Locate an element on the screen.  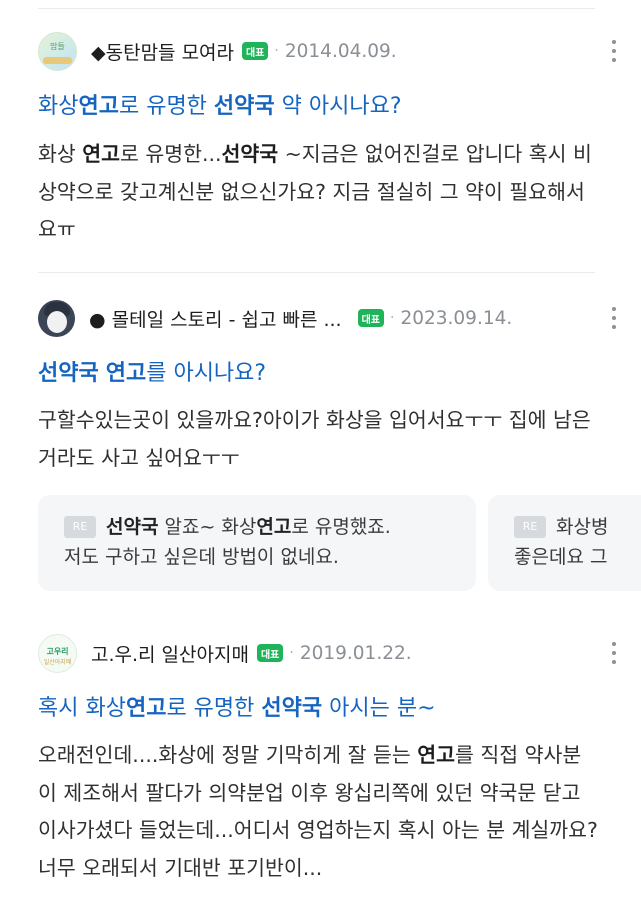
reply-line-2: 저도 구하고 싶은데 방법이 없네요. is located at coordinates (201, 557).